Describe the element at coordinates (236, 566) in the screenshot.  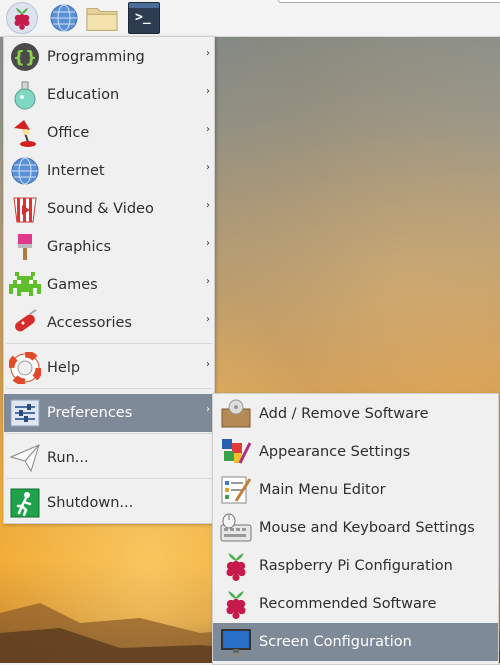
I see `raspberry-pi-config-icon` at that location.